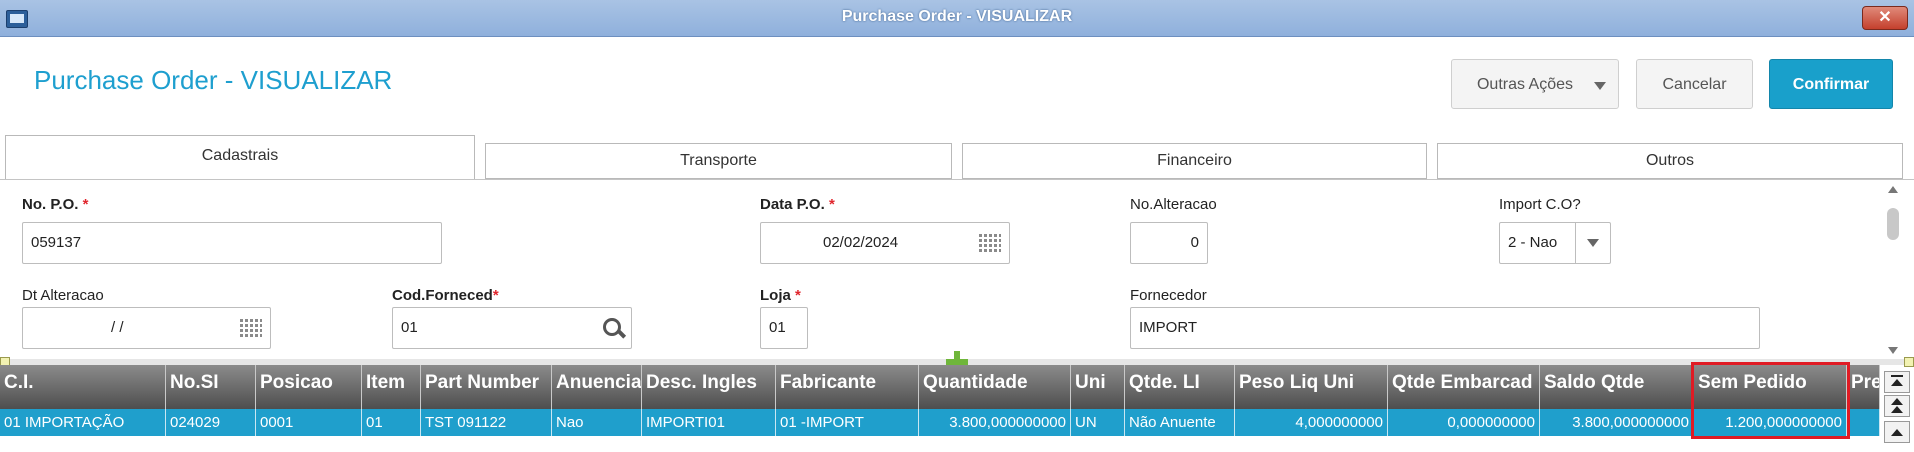  I want to click on import-co-select: 2 - Nao, so click(1555, 243).